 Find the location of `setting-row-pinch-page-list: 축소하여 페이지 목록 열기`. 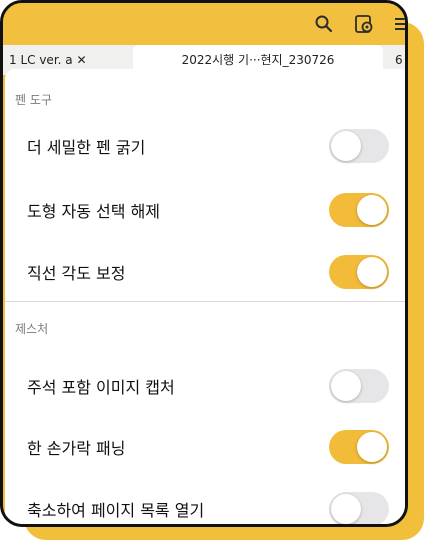

setting-row-pinch-page-list: 축소하여 페이지 목록 열기 is located at coordinates (205, 502).